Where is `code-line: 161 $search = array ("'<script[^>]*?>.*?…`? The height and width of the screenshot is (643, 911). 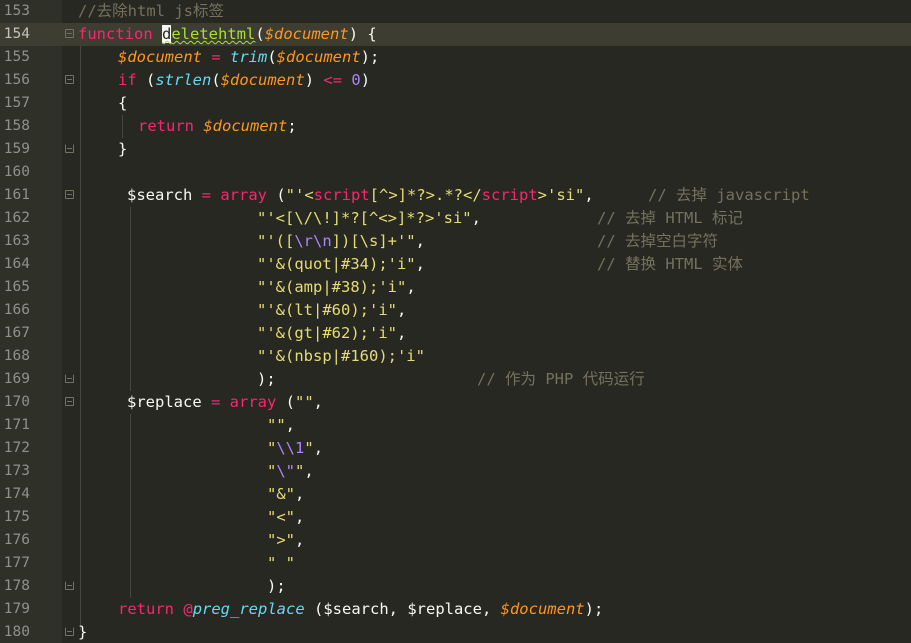
code-line: 161 $search = array ("'<script[^>]*?>.*?… is located at coordinates (455, 195).